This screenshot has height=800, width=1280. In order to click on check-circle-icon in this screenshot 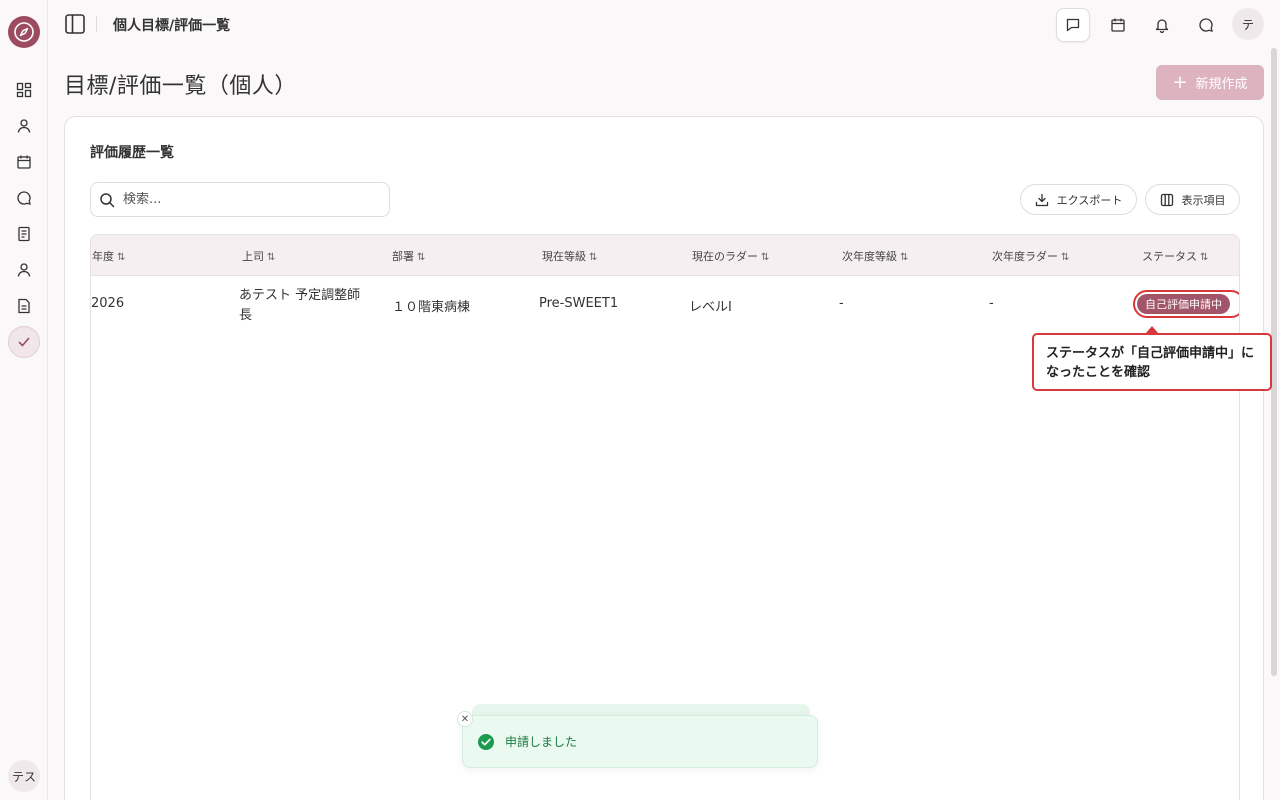, I will do `click(486, 741)`.